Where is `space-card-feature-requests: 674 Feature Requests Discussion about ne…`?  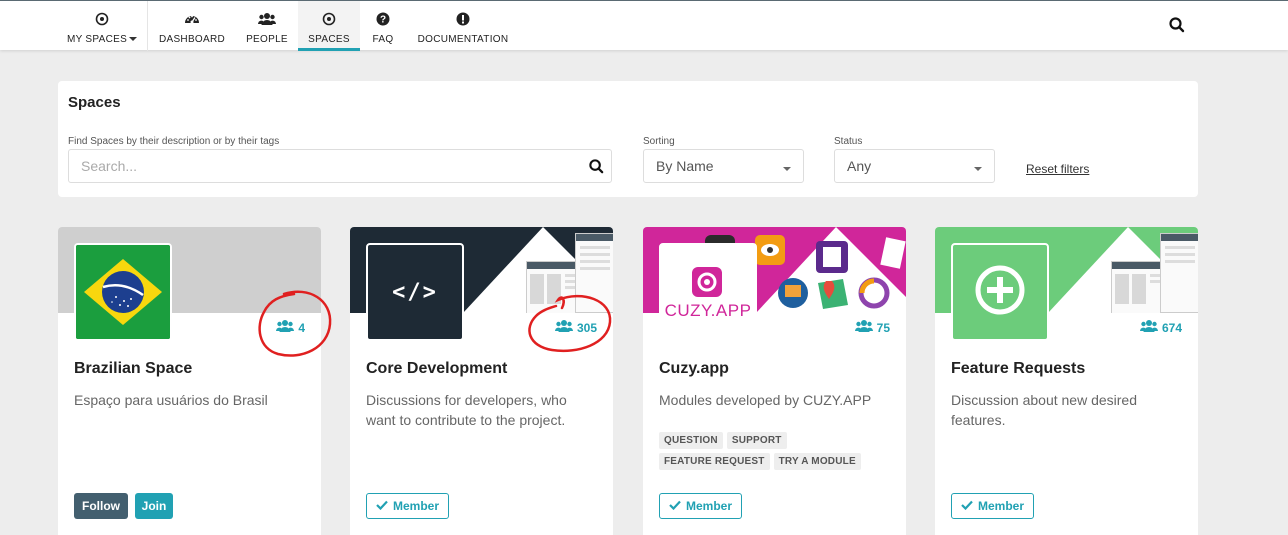 space-card-feature-requests: 674 Feature Requests Discussion about ne… is located at coordinates (1066, 381).